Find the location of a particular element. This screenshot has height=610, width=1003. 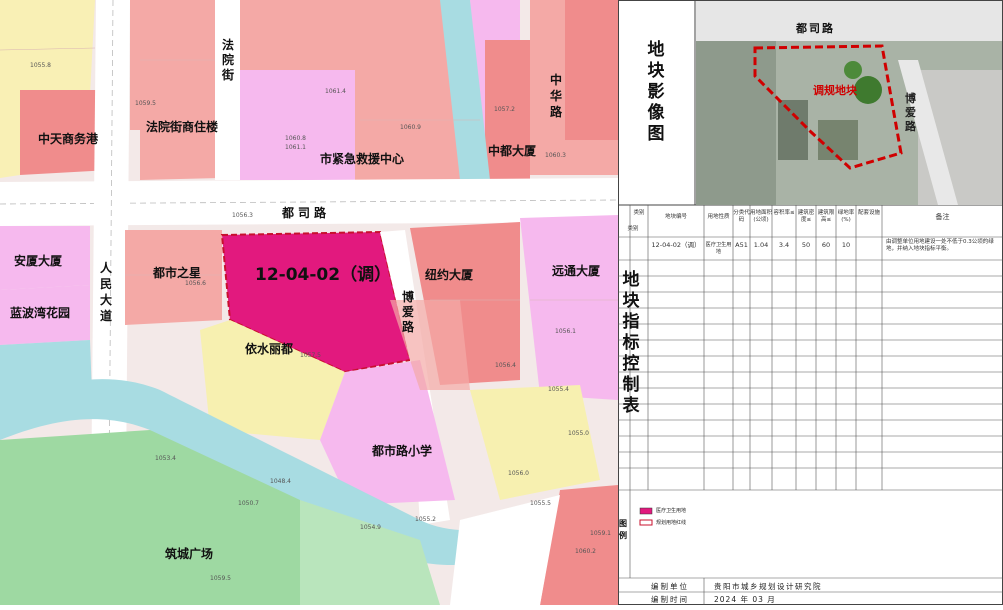

date-label: 编制时间 is located at coordinates (670, 599).